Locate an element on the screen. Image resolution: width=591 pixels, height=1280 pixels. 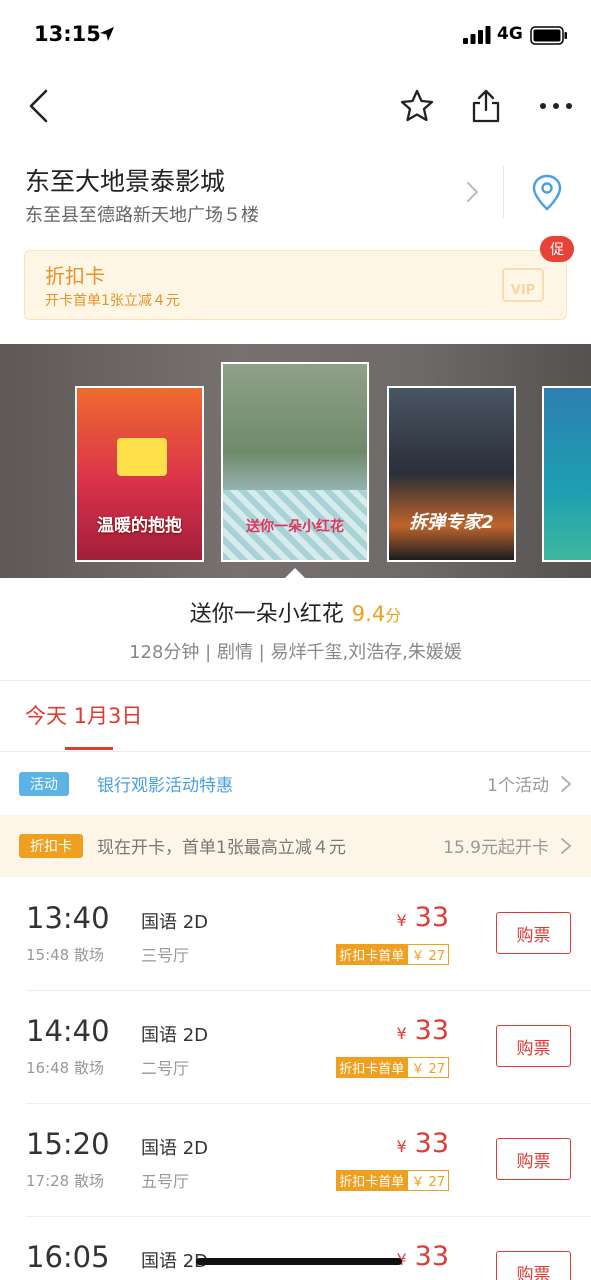
activity-count: 1个活动 is located at coordinates (518, 786).